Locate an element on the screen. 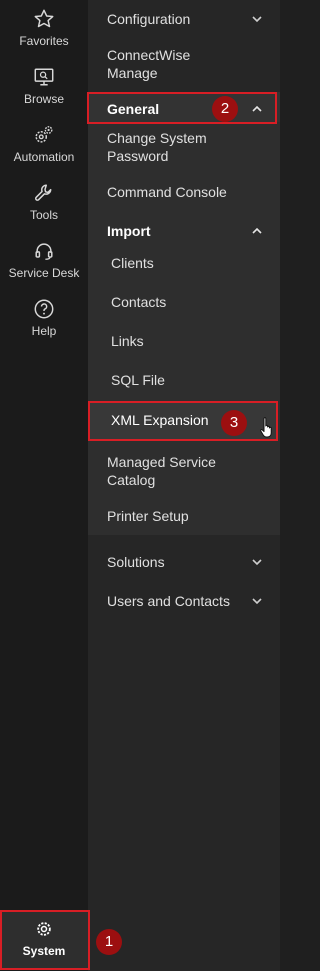 The image size is (320, 971). menu-item-links: Links is located at coordinates (127, 341).